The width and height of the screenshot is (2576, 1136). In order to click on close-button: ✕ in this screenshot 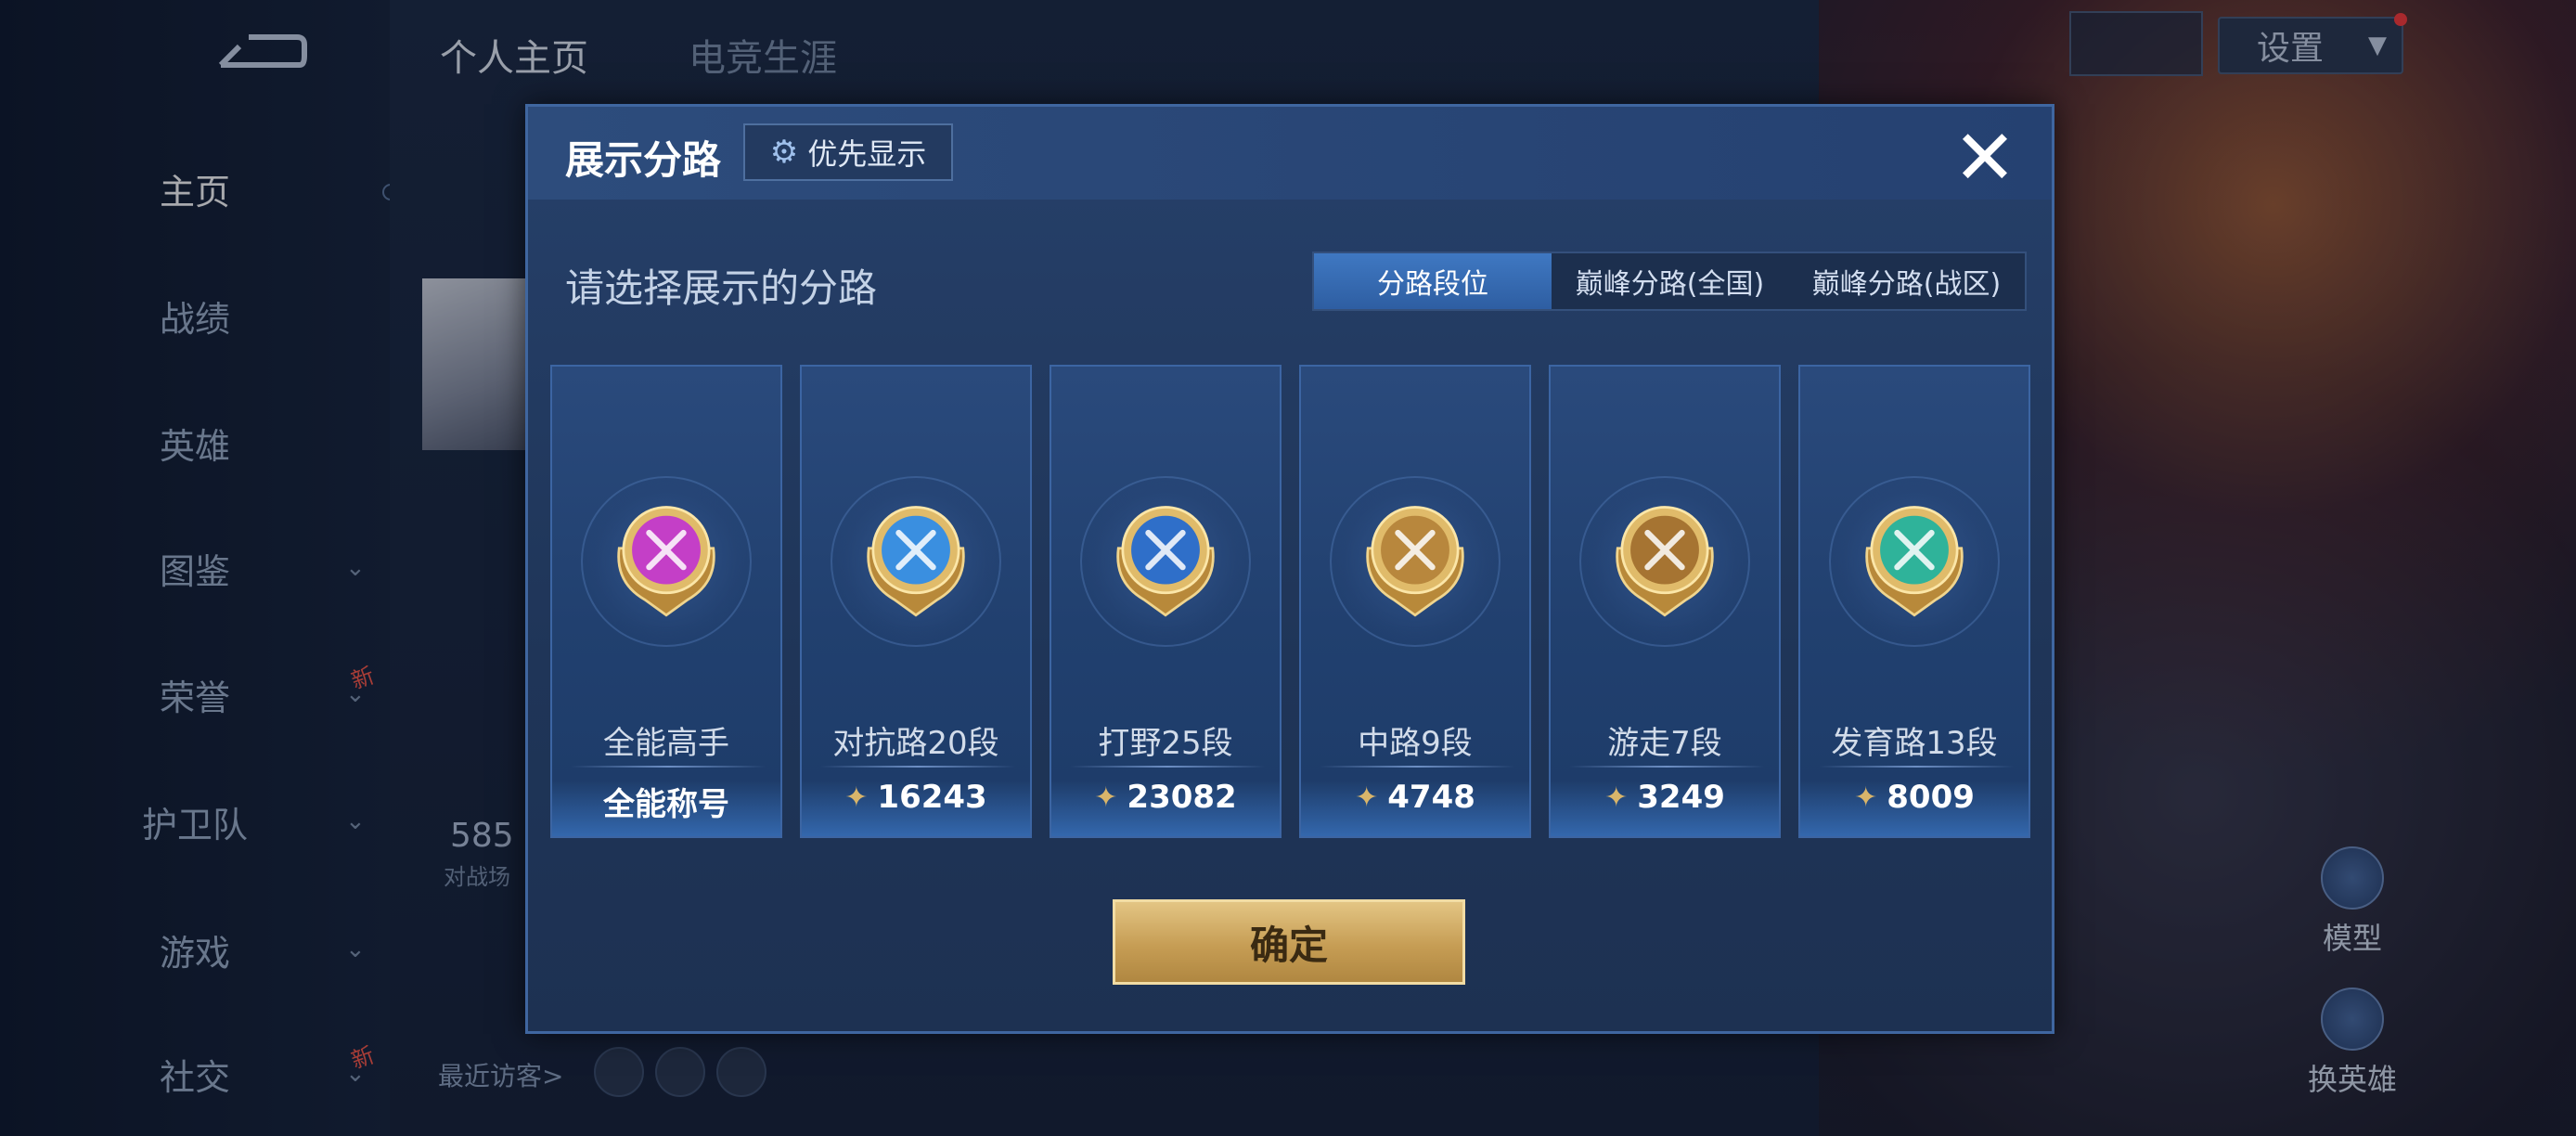, I will do `click(1985, 158)`.